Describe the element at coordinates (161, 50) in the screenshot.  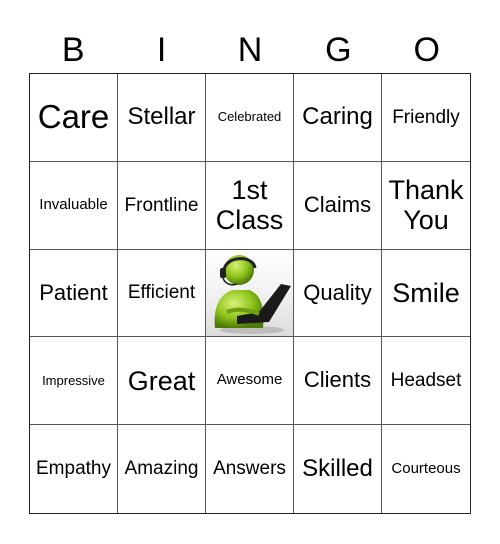
I see `header-letter-i: I` at that location.